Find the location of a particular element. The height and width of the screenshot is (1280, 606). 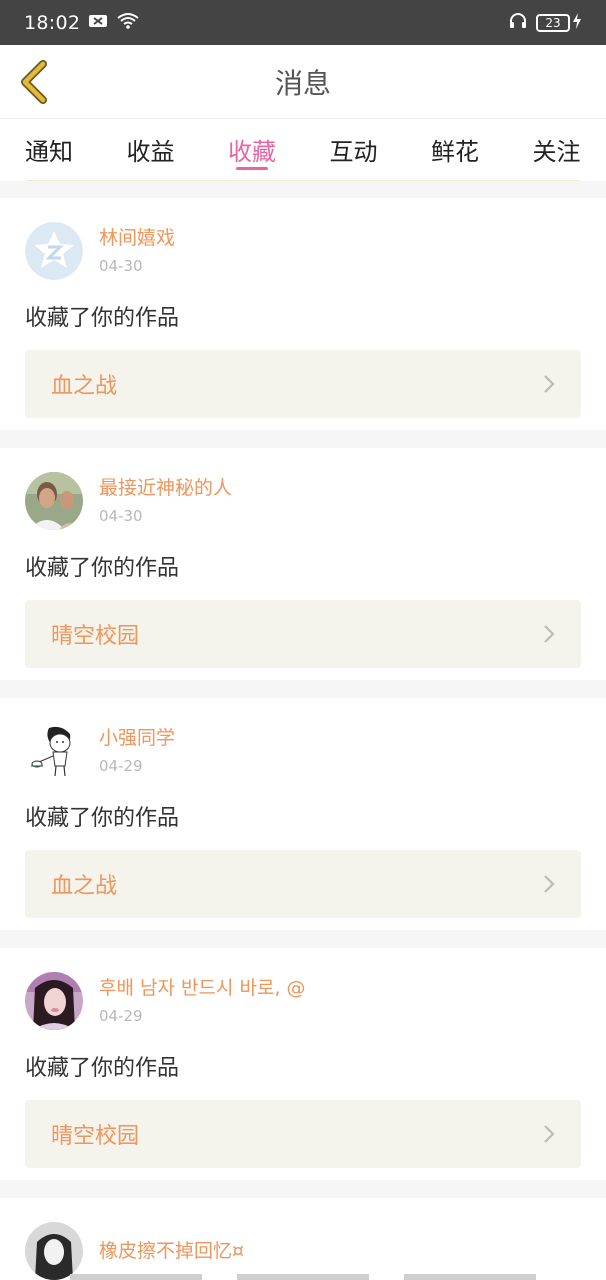

default-avatar-icon is located at coordinates (54, 251).